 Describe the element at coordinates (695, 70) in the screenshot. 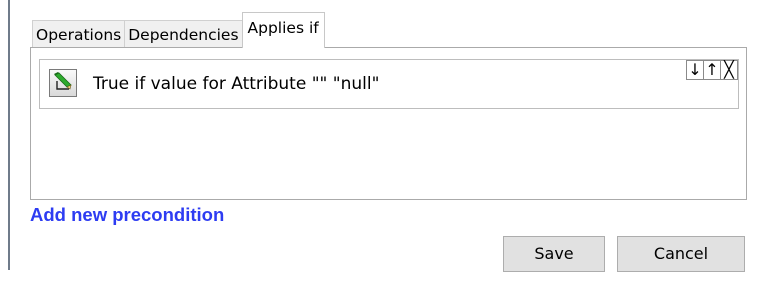

I see `move-down-icon: ↓` at that location.